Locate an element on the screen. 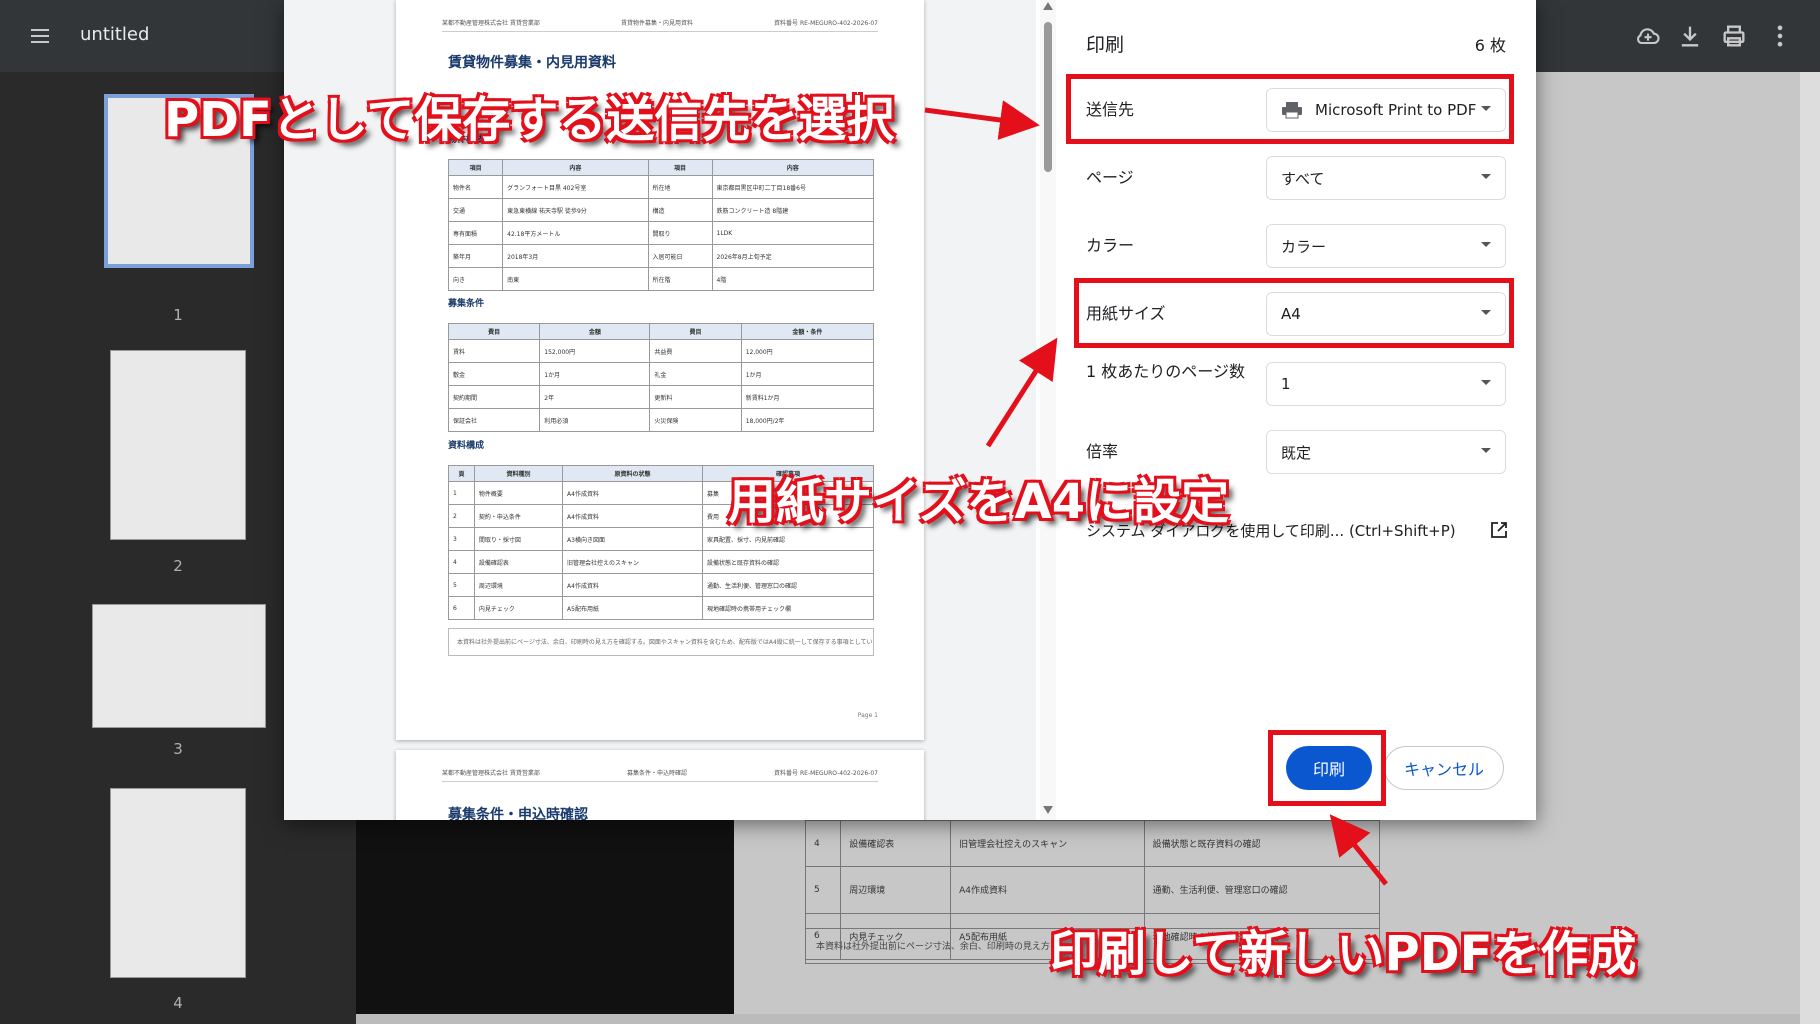 The width and height of the screenshot is (1820, 1024). section-title: 募集条件 is located at coordinates (466, 304).